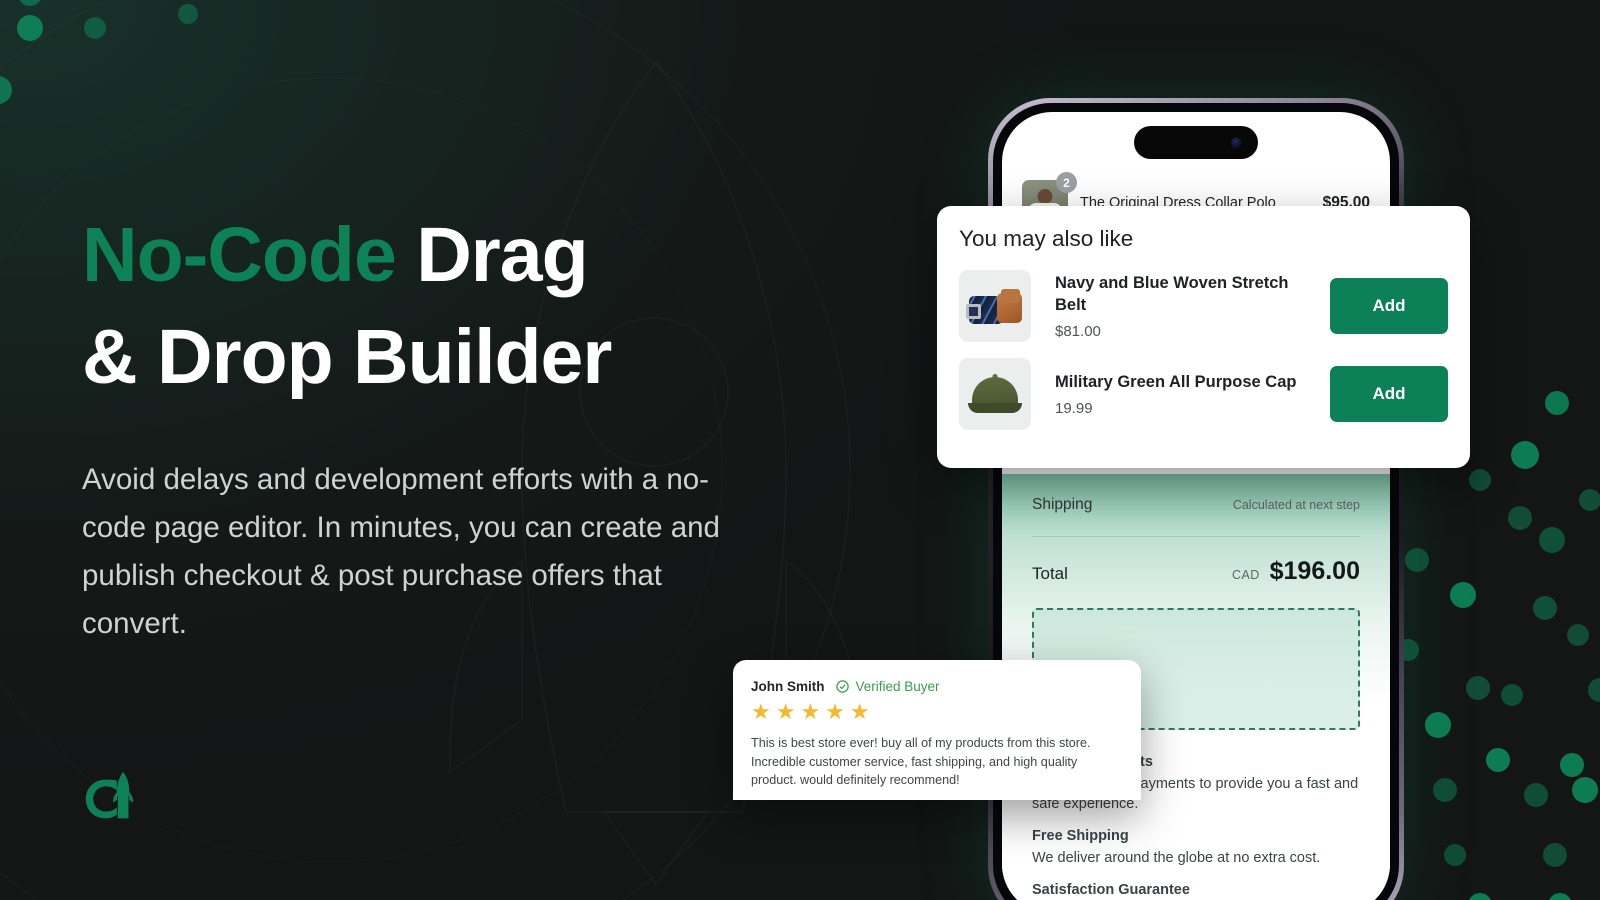  I want to click on trust-heading: Free Shipping, so click(1080, 836).